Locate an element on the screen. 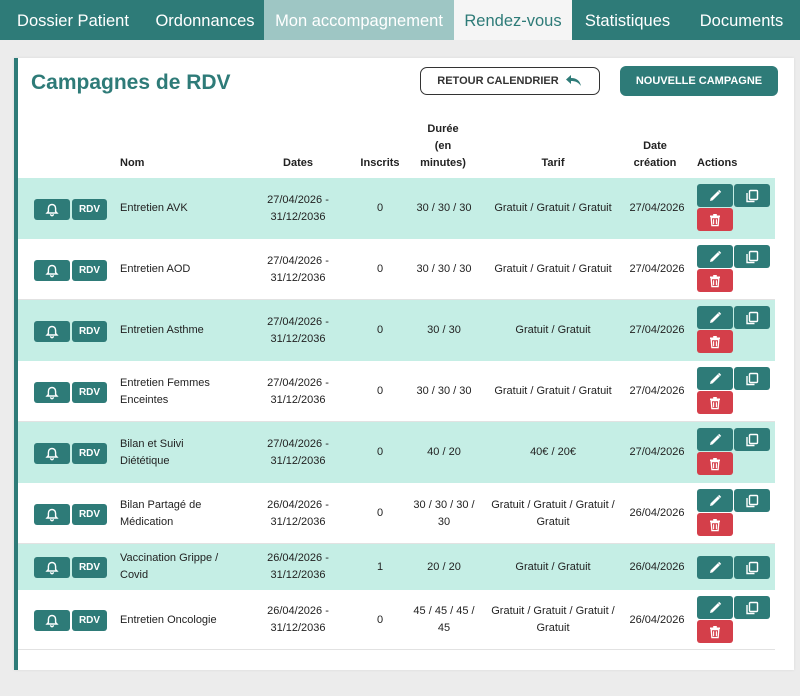 The width and height of the screenshot is (800, 696). cell-duree: 20 / 20 is located at coordinates (444, 566).